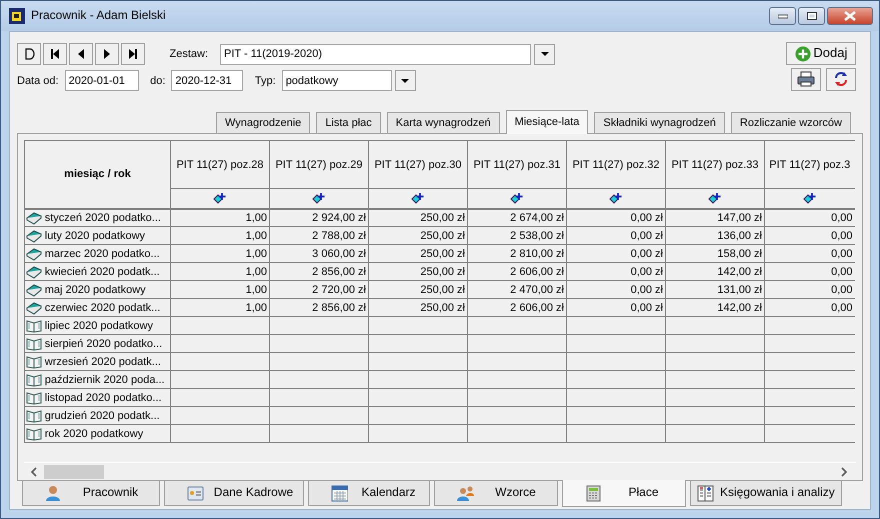  What do you see at coordinates (616, 164) in the screenshot?
I see `column-header: PIT 11(27) poz.32` at bounding box center [616, 164].